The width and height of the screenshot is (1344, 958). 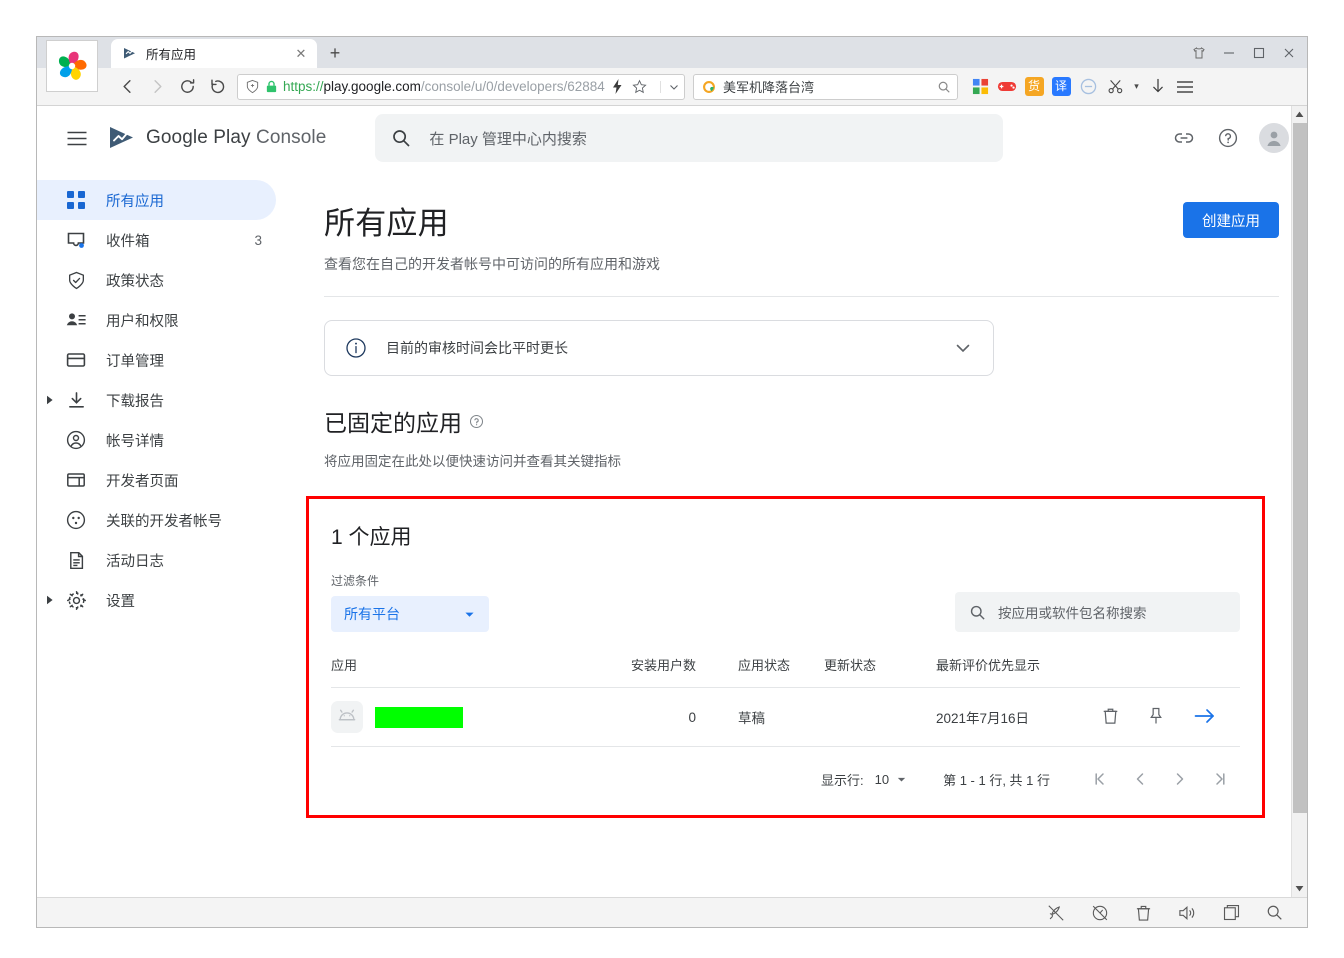 What do you see at coordinates (785, 717) in the screenshot?
I see `table-row: 0 草稿 2021年7月16日` at bounding box center [785, 717].